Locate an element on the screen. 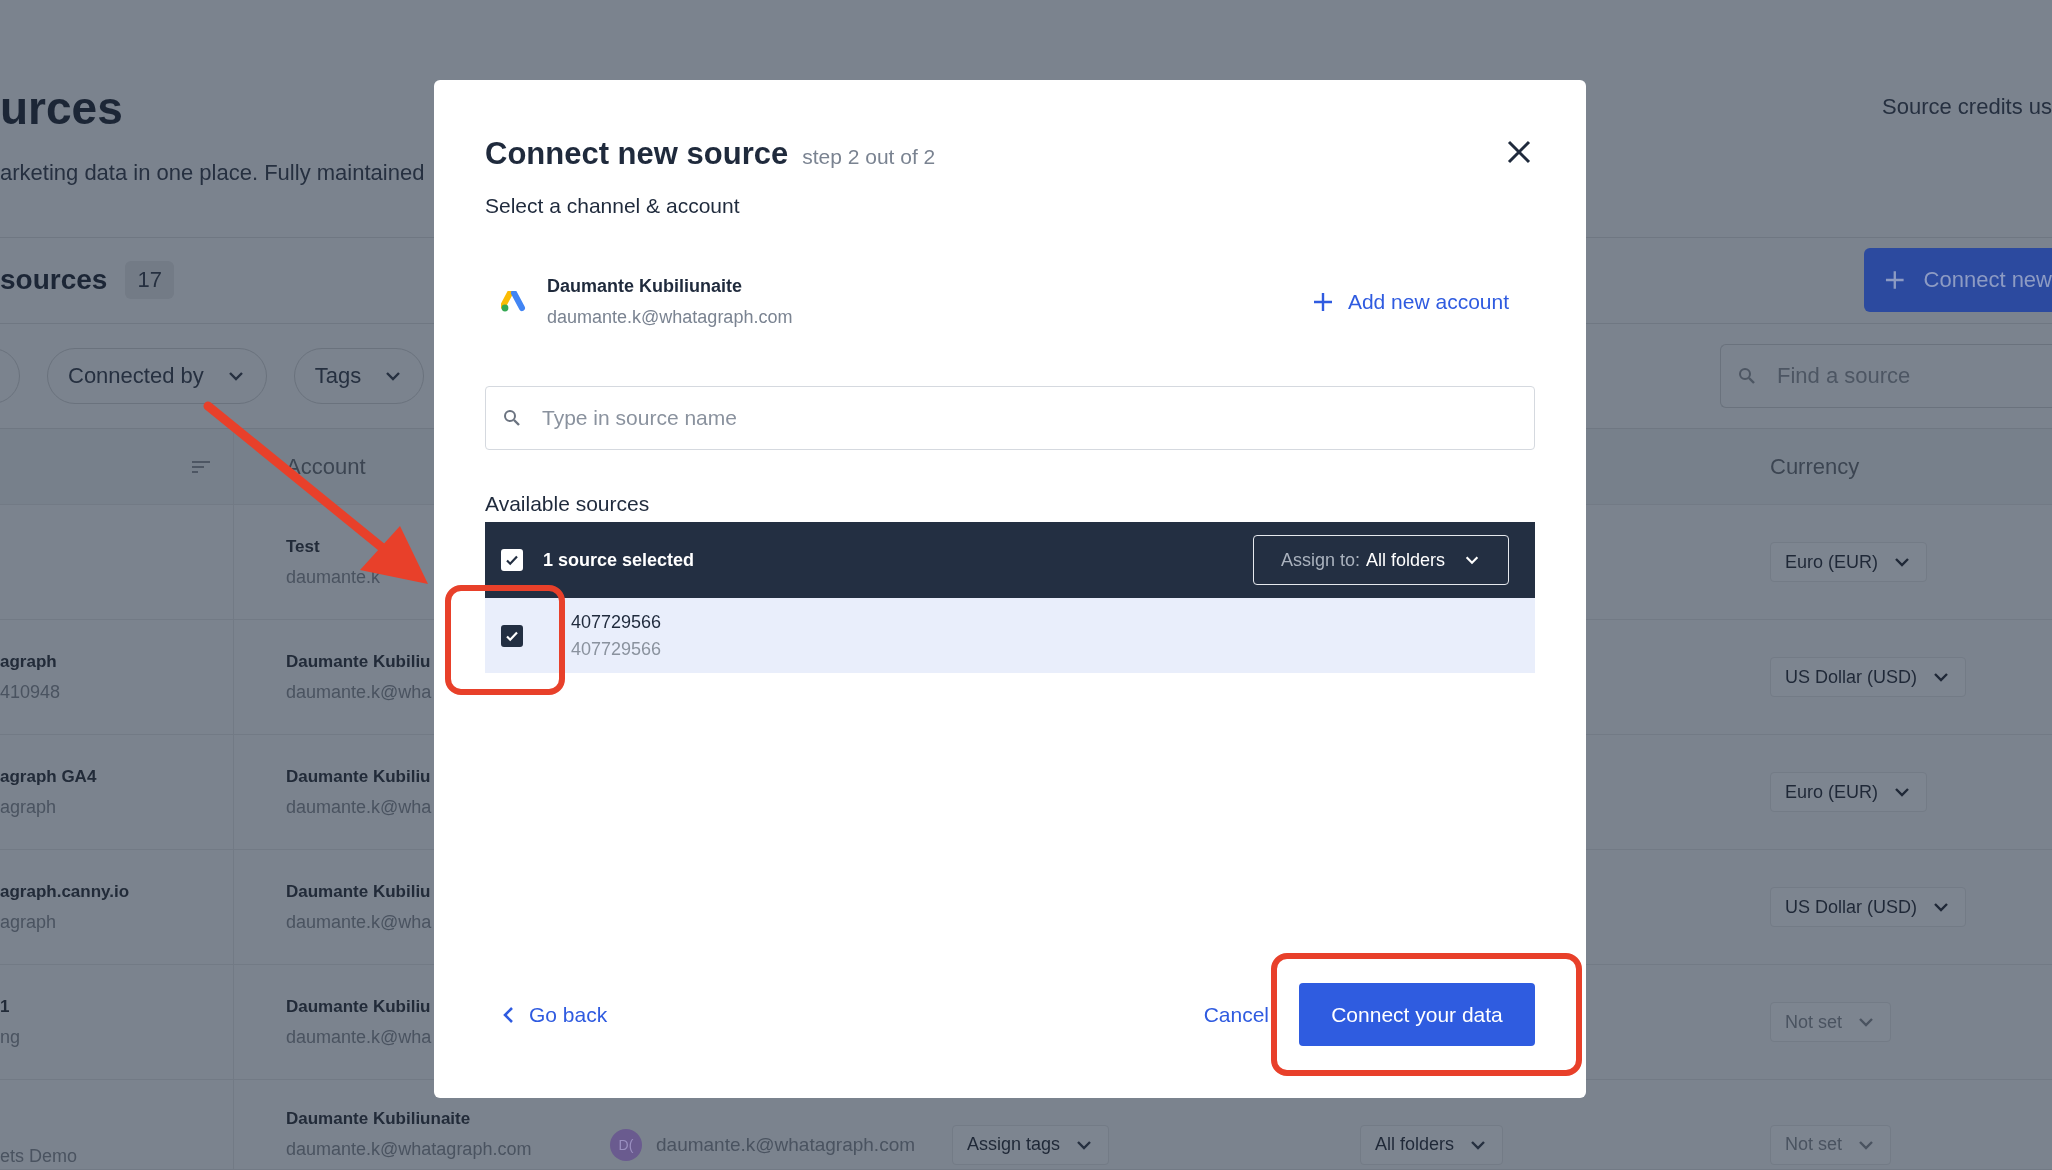 The width and height of the screenshot is (2052, 1170). source-name: agraph.canny.io is located at coordinates (65, 891).